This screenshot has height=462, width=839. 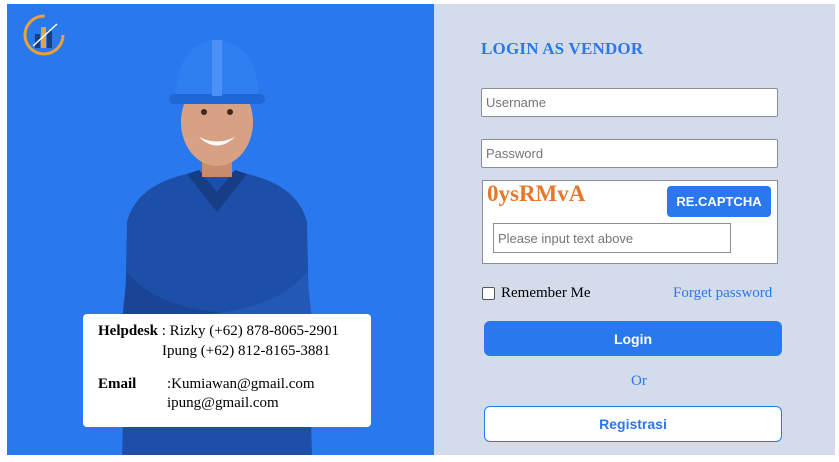 What do you see at coordinates (44, 35) in the screenshot?
I see `building-logo-icon` at bounding box center [44, 35].